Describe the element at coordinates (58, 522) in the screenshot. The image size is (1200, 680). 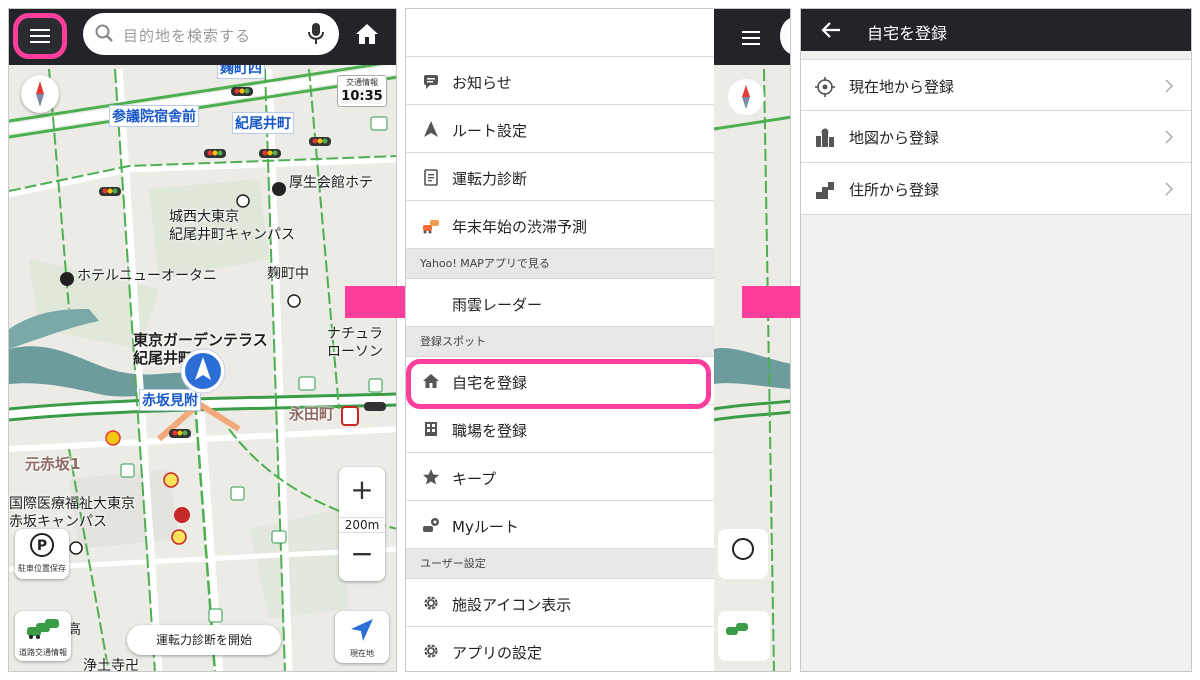
I see `map-label: 赤坂キャンパス` at that location.